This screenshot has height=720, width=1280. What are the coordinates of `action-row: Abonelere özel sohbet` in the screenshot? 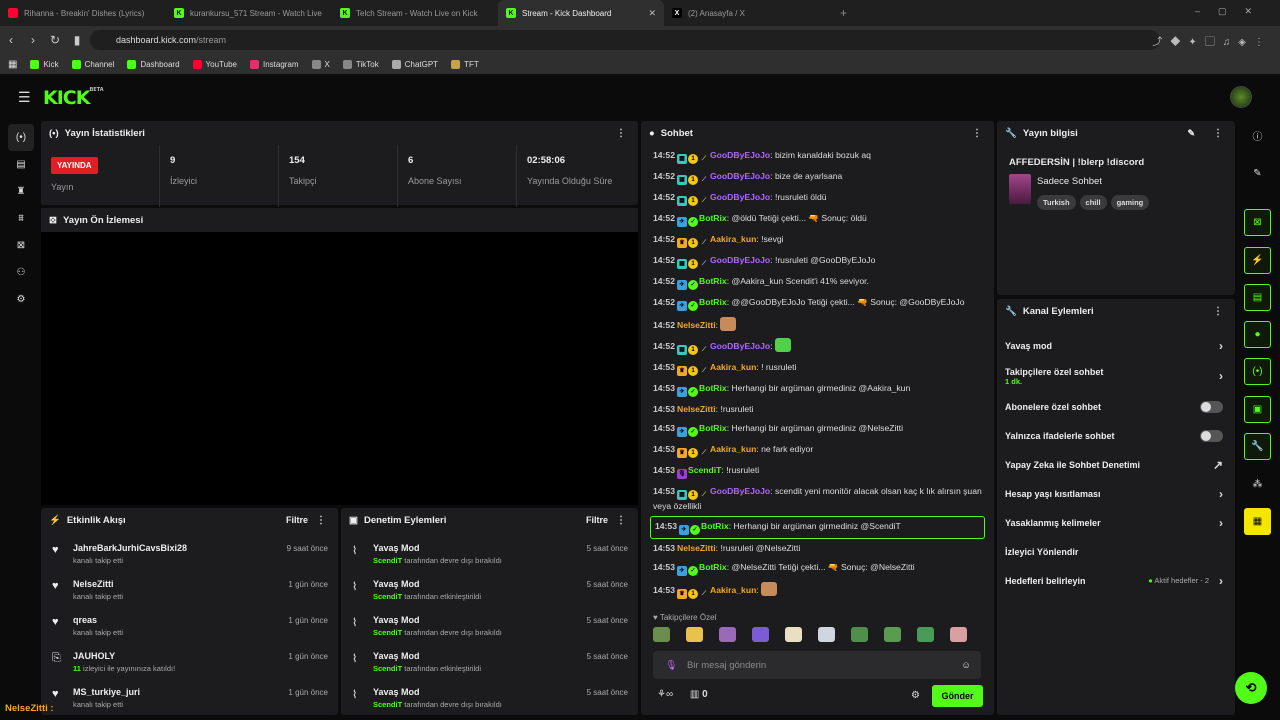 It's located at (1116, 406).